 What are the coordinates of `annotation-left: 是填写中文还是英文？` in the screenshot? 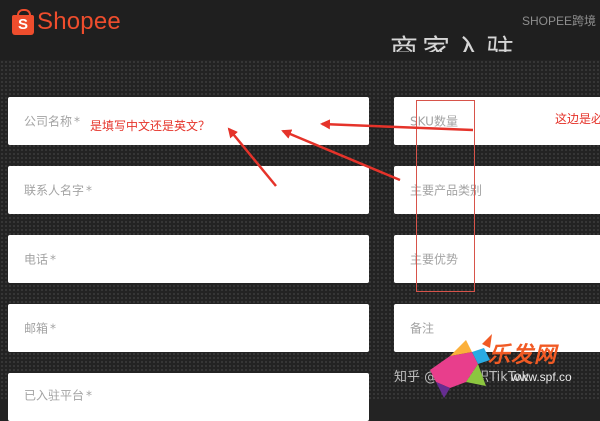 It's located at (150, 126).